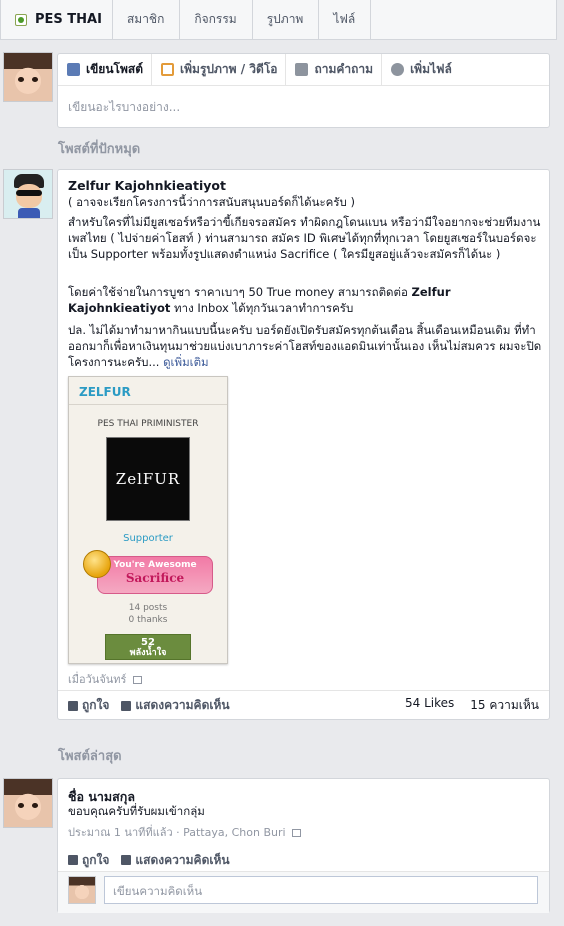 This screenshot has height=926, width=564. What do you see at coordinates (90, 756) in the screenshot?
I see `recent-section-title: โพสต์ล่าสุด` at bounding box center [90, 756].